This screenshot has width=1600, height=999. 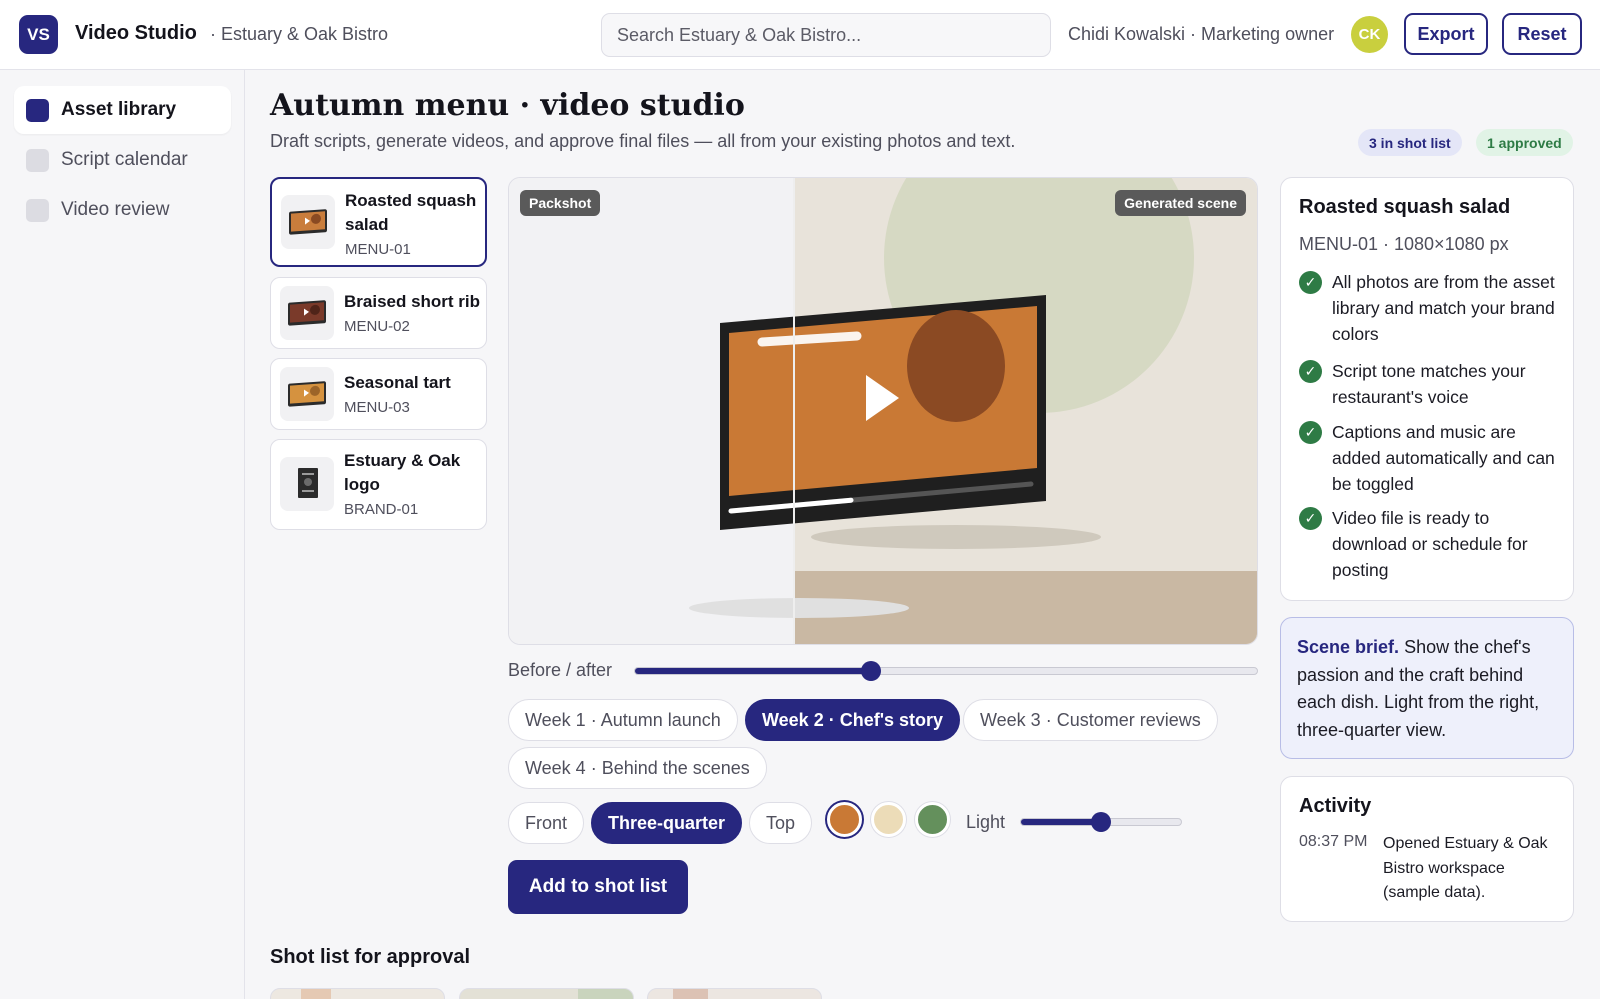 I want to click on sidebar-item-script-calendar: Script calendar, so click(x=122, y=160).